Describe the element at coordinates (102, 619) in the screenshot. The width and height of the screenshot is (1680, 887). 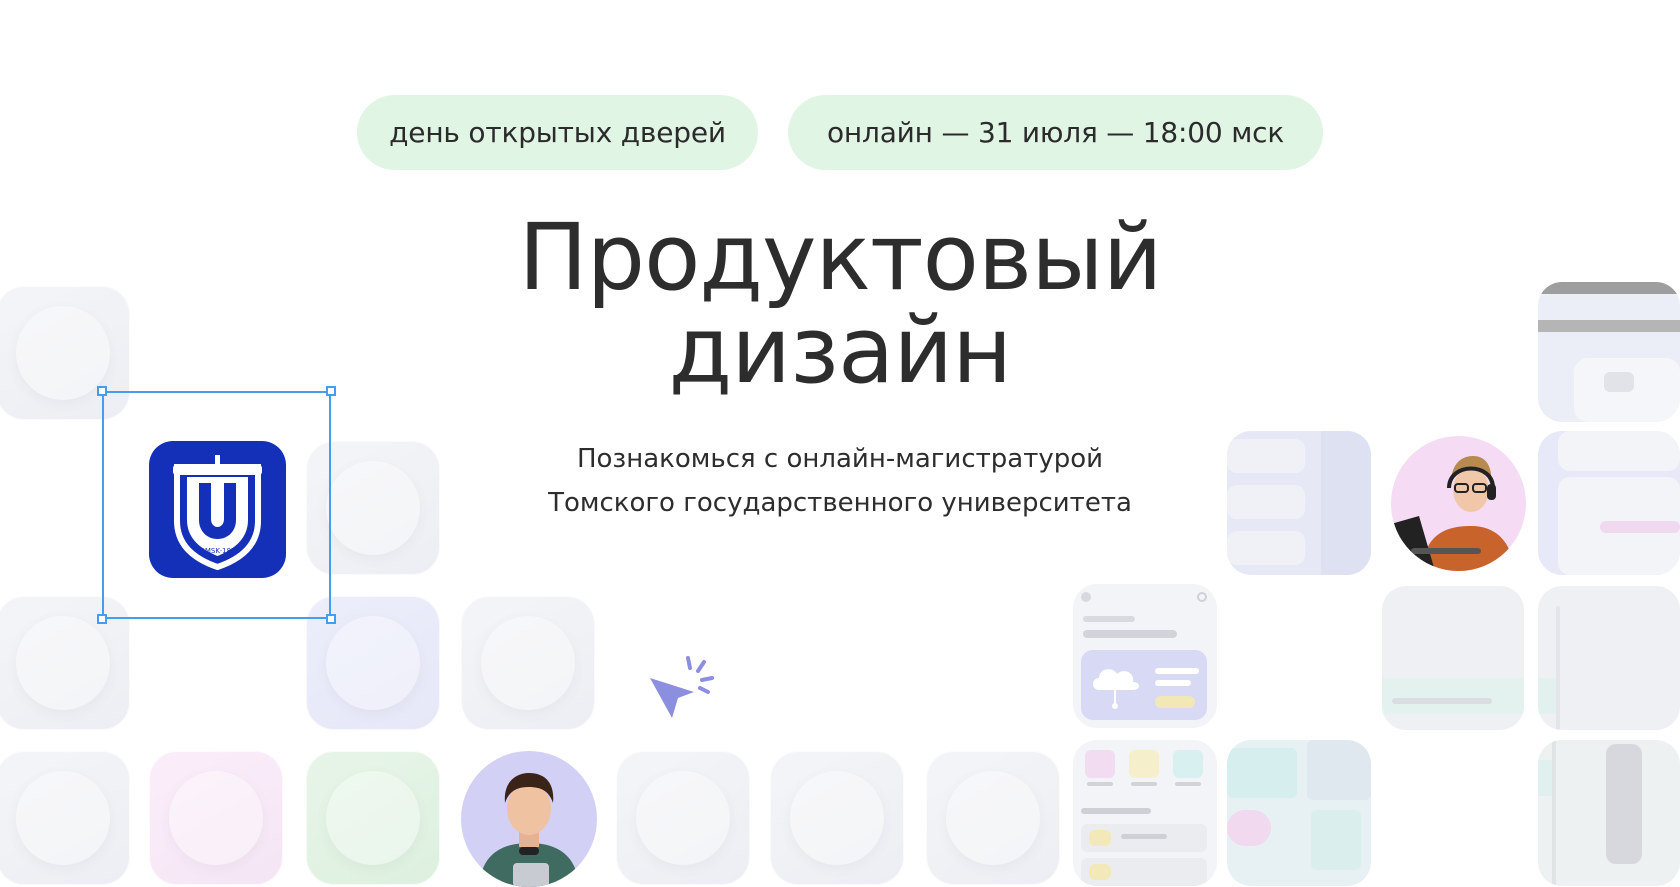
I see `resize-handle-bottom-left` at that location.